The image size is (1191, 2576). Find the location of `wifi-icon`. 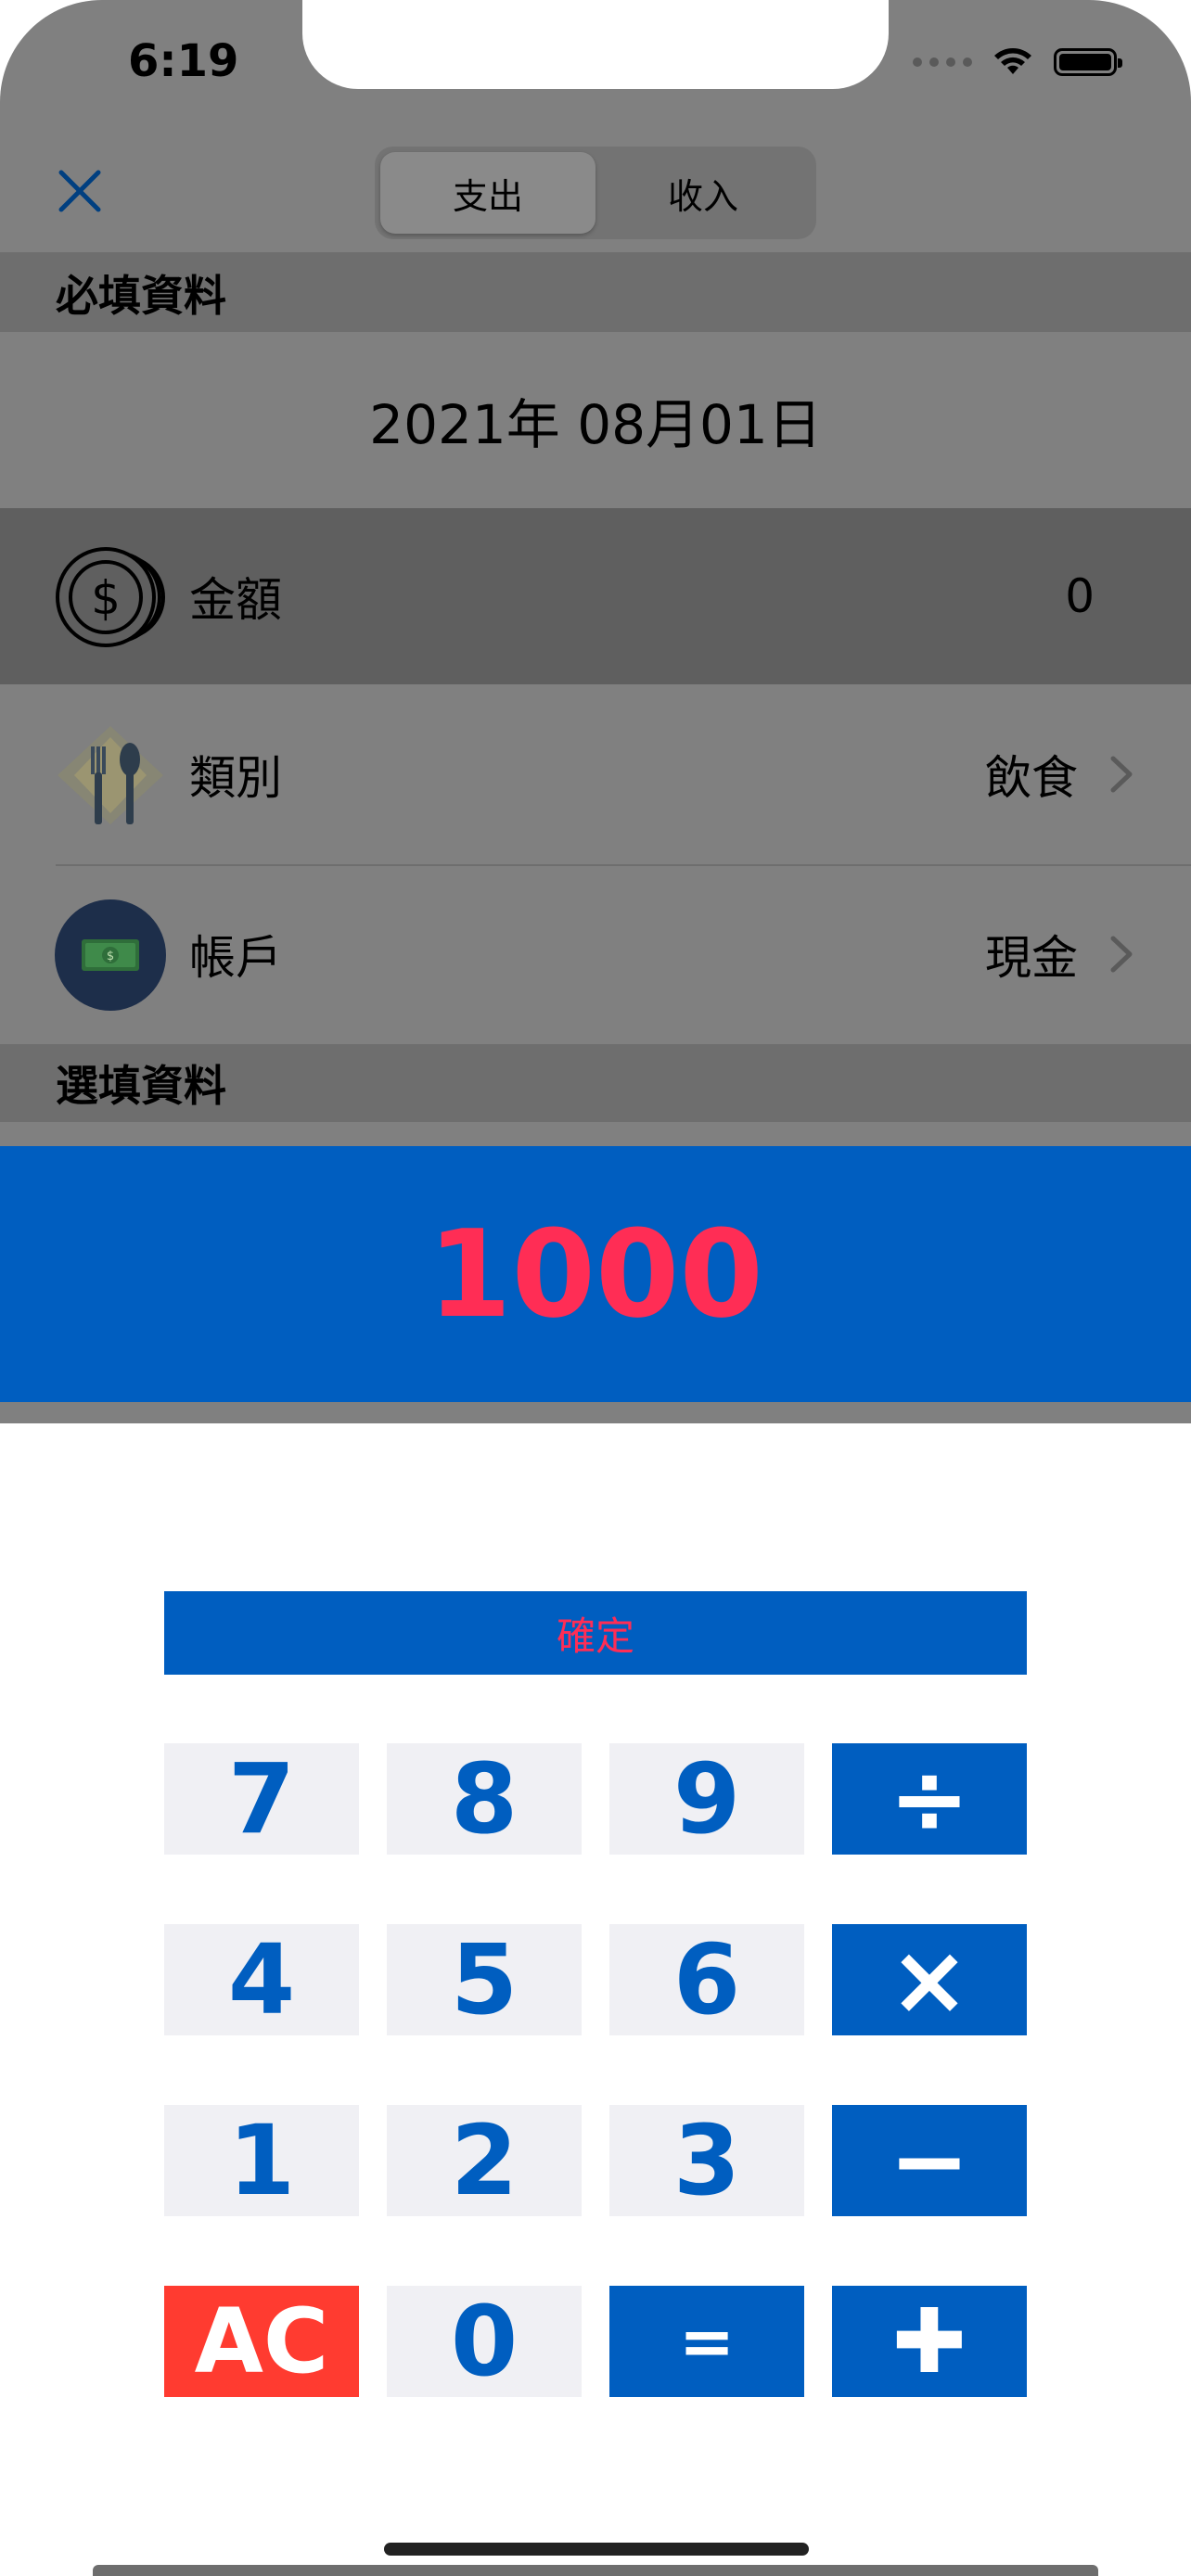

wifi-icon is located at coordinates (1012, 61).